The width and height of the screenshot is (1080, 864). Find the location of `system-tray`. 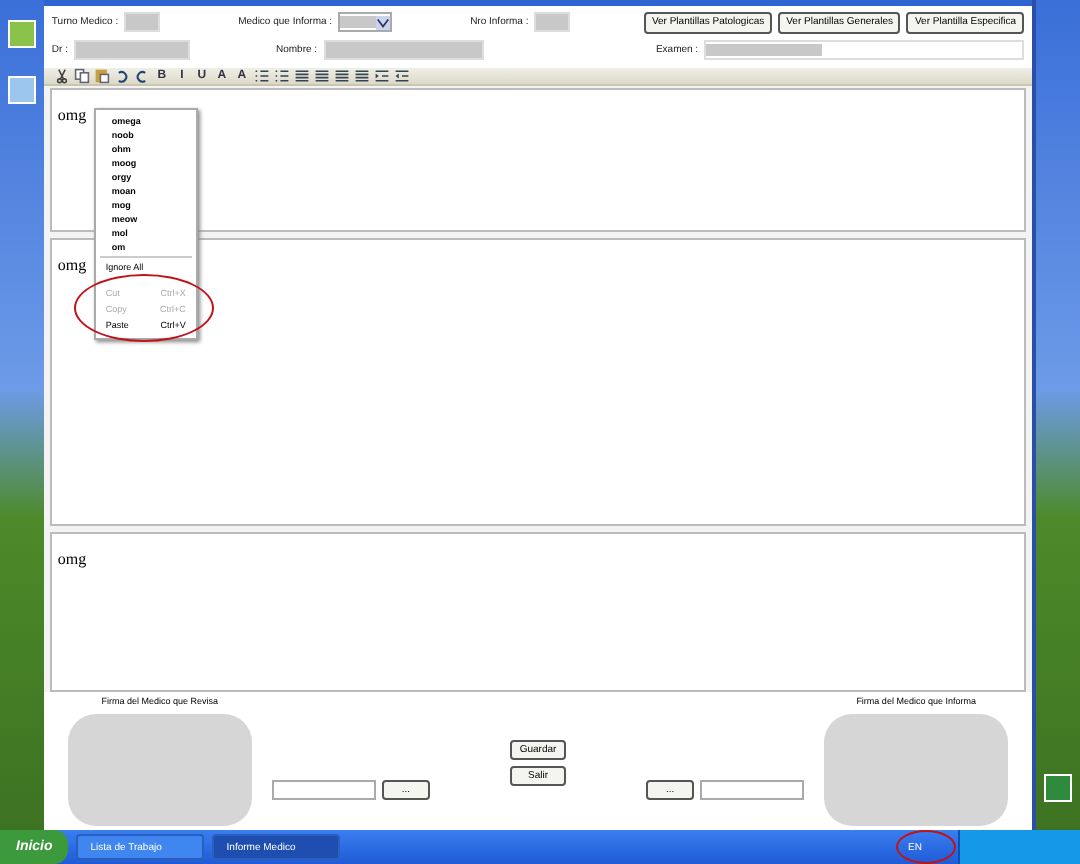

system-tray is located at coordinates (1019, 847).